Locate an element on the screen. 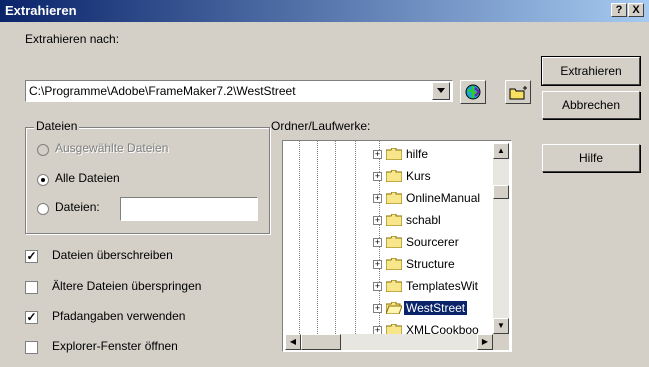 Image resolution: width=649 pixels, height=367 pixels. close-button: X is located at coordinates (636, 10).